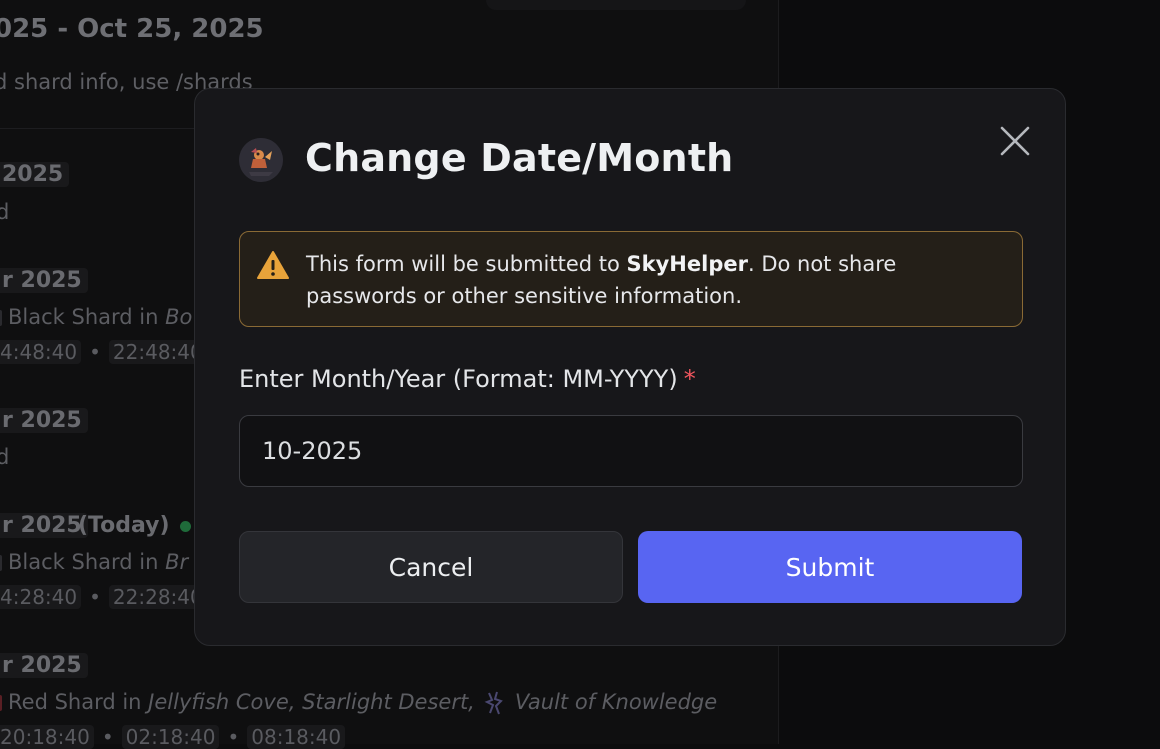  Describe the element at coordinates (519, 158) in the screenshot. I see `modal-title: Change Date/Month` at that location.